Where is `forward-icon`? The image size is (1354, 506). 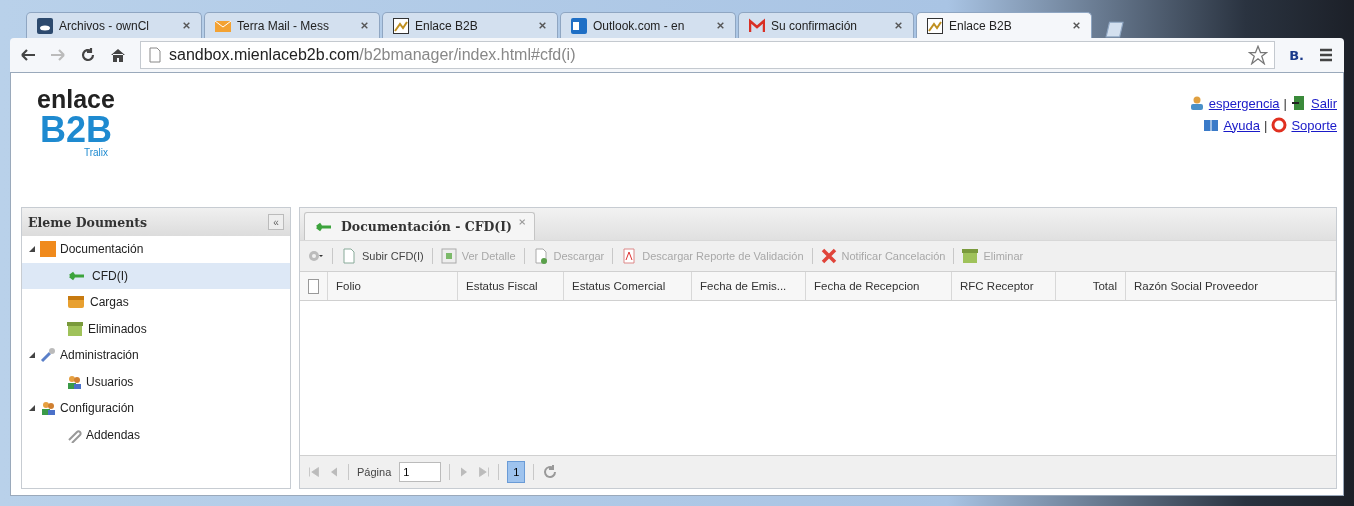
forward-icon is located at coordinates (58, 55).